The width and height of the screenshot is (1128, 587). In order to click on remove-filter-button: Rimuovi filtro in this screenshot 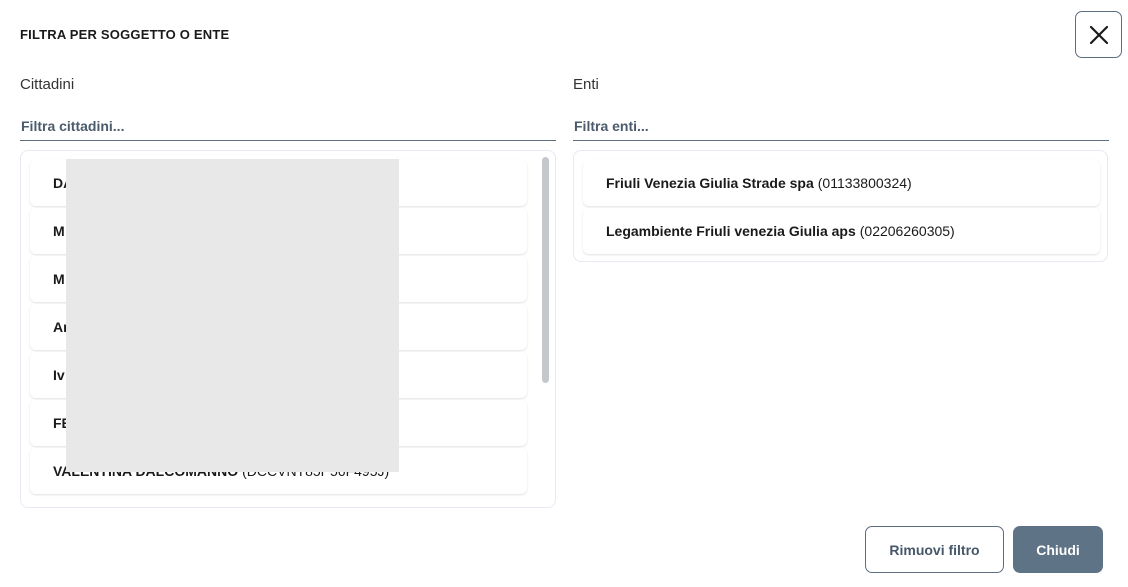, I will do `click(934, 549)`.